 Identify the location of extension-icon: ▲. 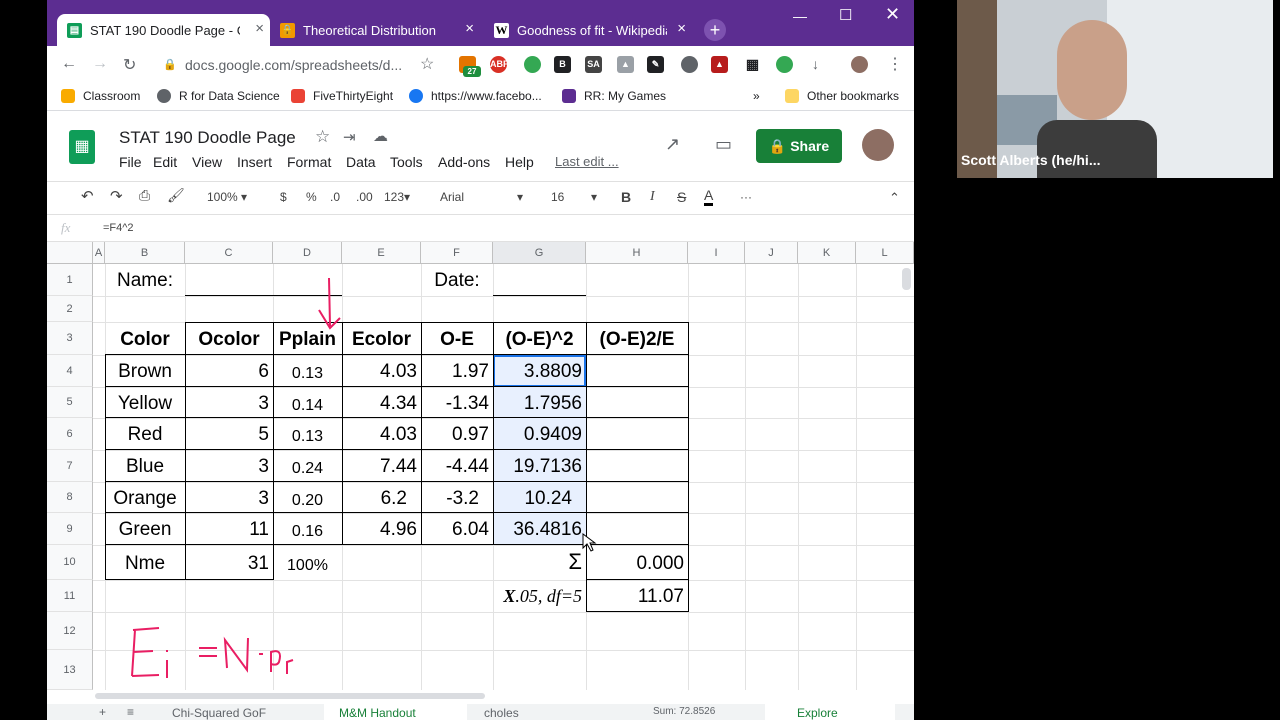
(625, 64).